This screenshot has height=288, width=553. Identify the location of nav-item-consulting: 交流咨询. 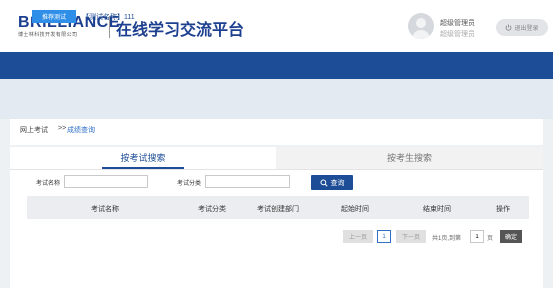
(158, 13).